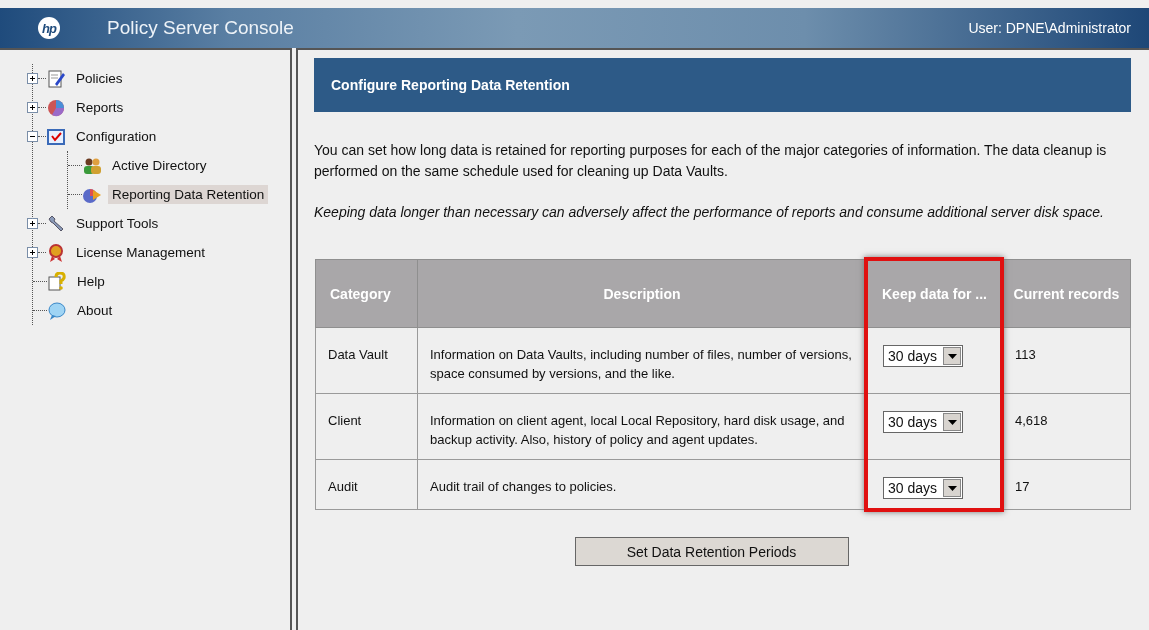 The image size is (1149, 630). I want to click on table-cell: 113, so click(1066, 360).